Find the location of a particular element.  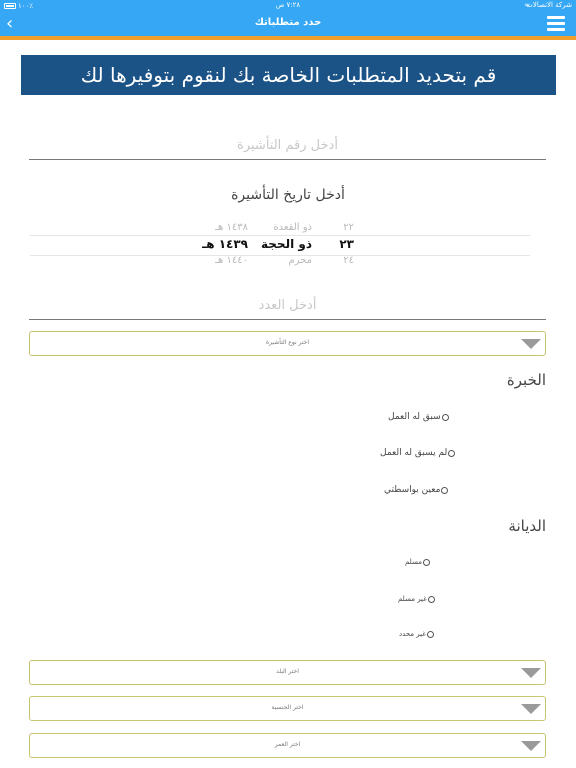

visa-number-field: أدخل رقم التأشيرة is located at coordinates (287, 149).